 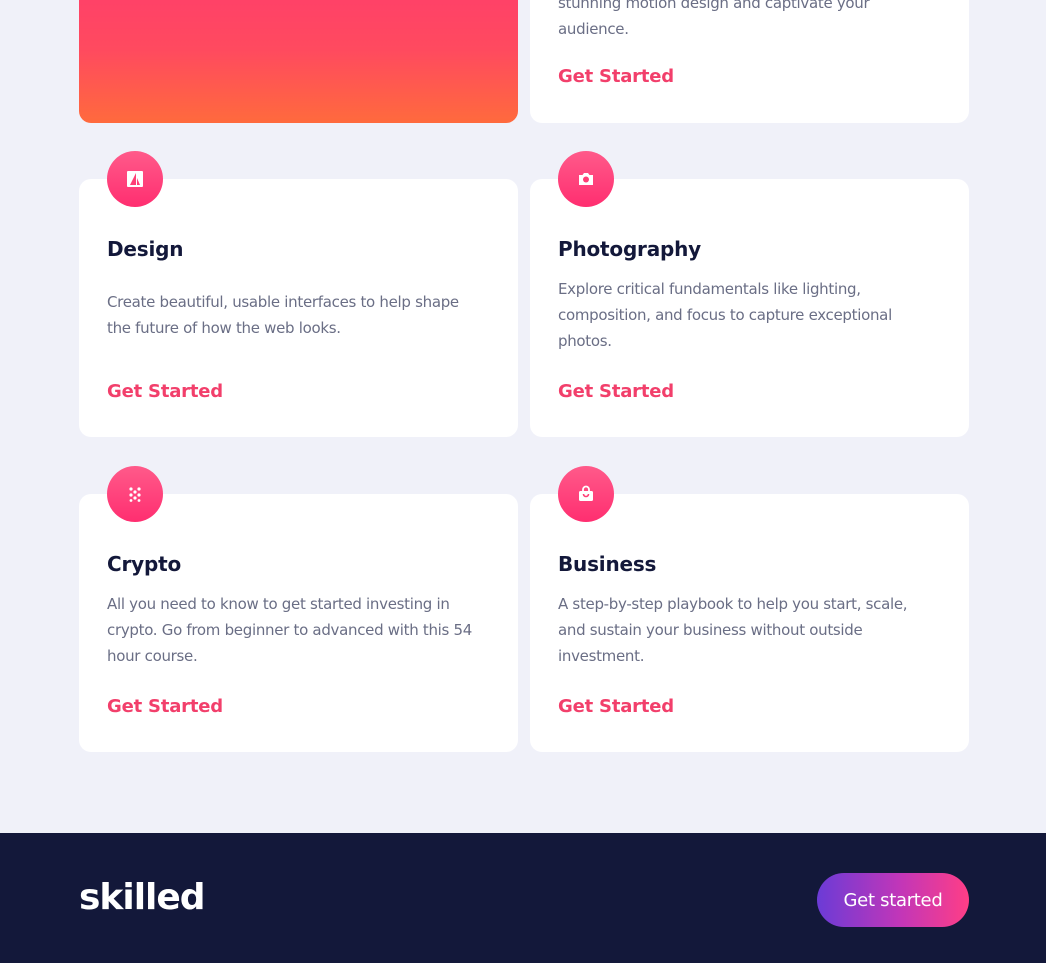 I want to click on get-started-link-design: Get Started, so click(x=165, y=391).